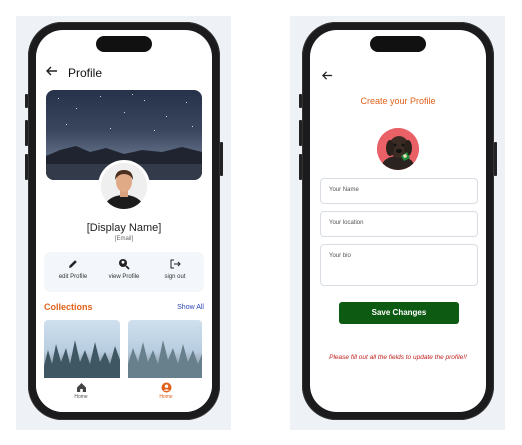 The height and width of the screenshot is (445, 522). I want to click on show-all-link: Show All, so click(190, 307).